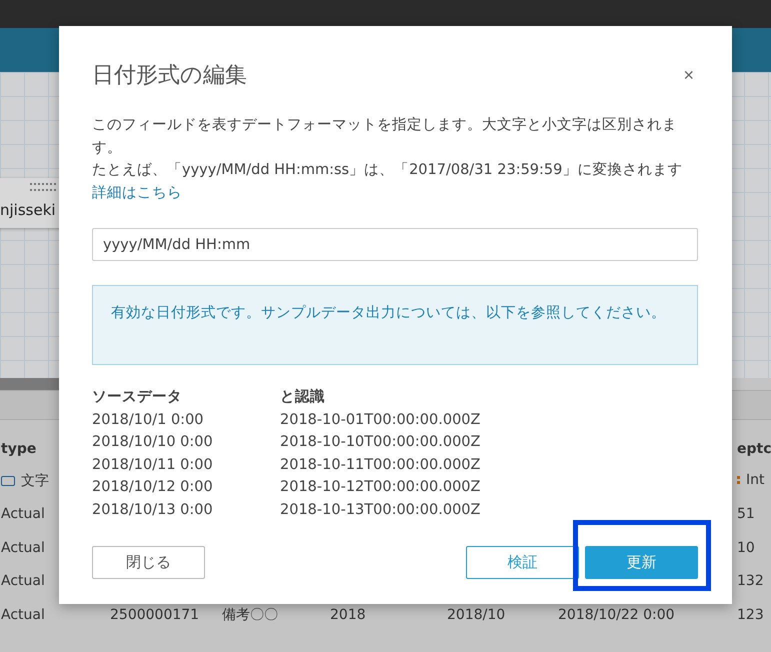 The width and height of the screenshot is (771, 652). What do you see at coordinates (754, 449) in the screenshot?
I see `column-header: eptc` at bounding box center [754, 449].